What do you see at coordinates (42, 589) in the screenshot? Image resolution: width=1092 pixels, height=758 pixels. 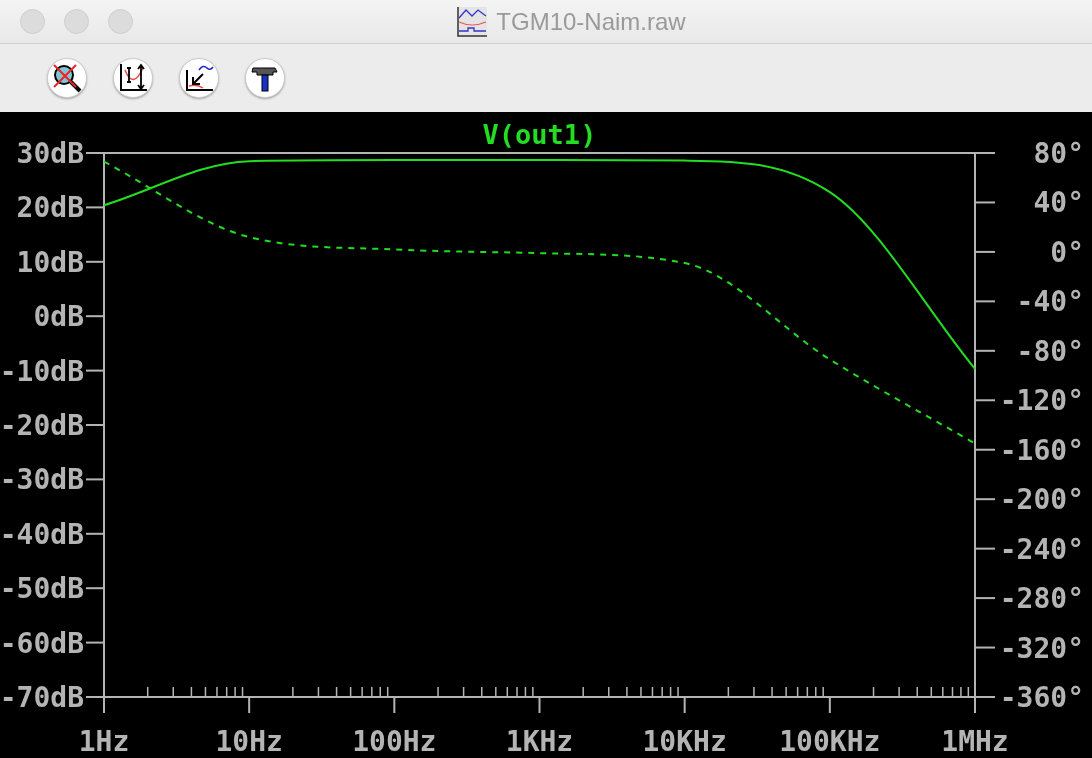 I see `y-axis-label: -50dB` at bounding box center [42, 589].